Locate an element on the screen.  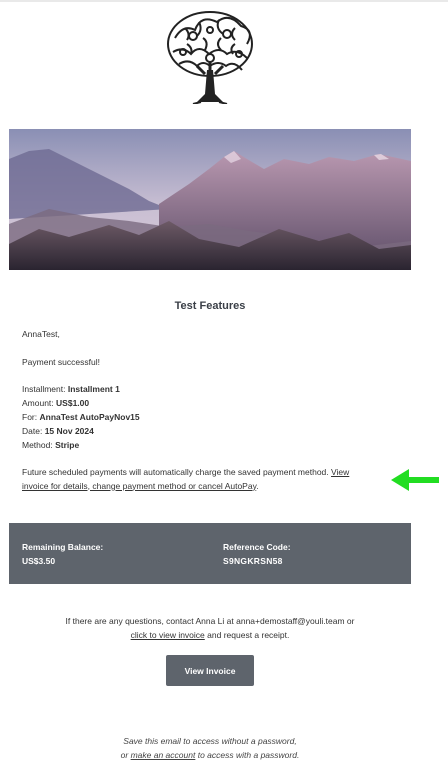
method-row: Method: Stripe is located at coordinates (51, 445).